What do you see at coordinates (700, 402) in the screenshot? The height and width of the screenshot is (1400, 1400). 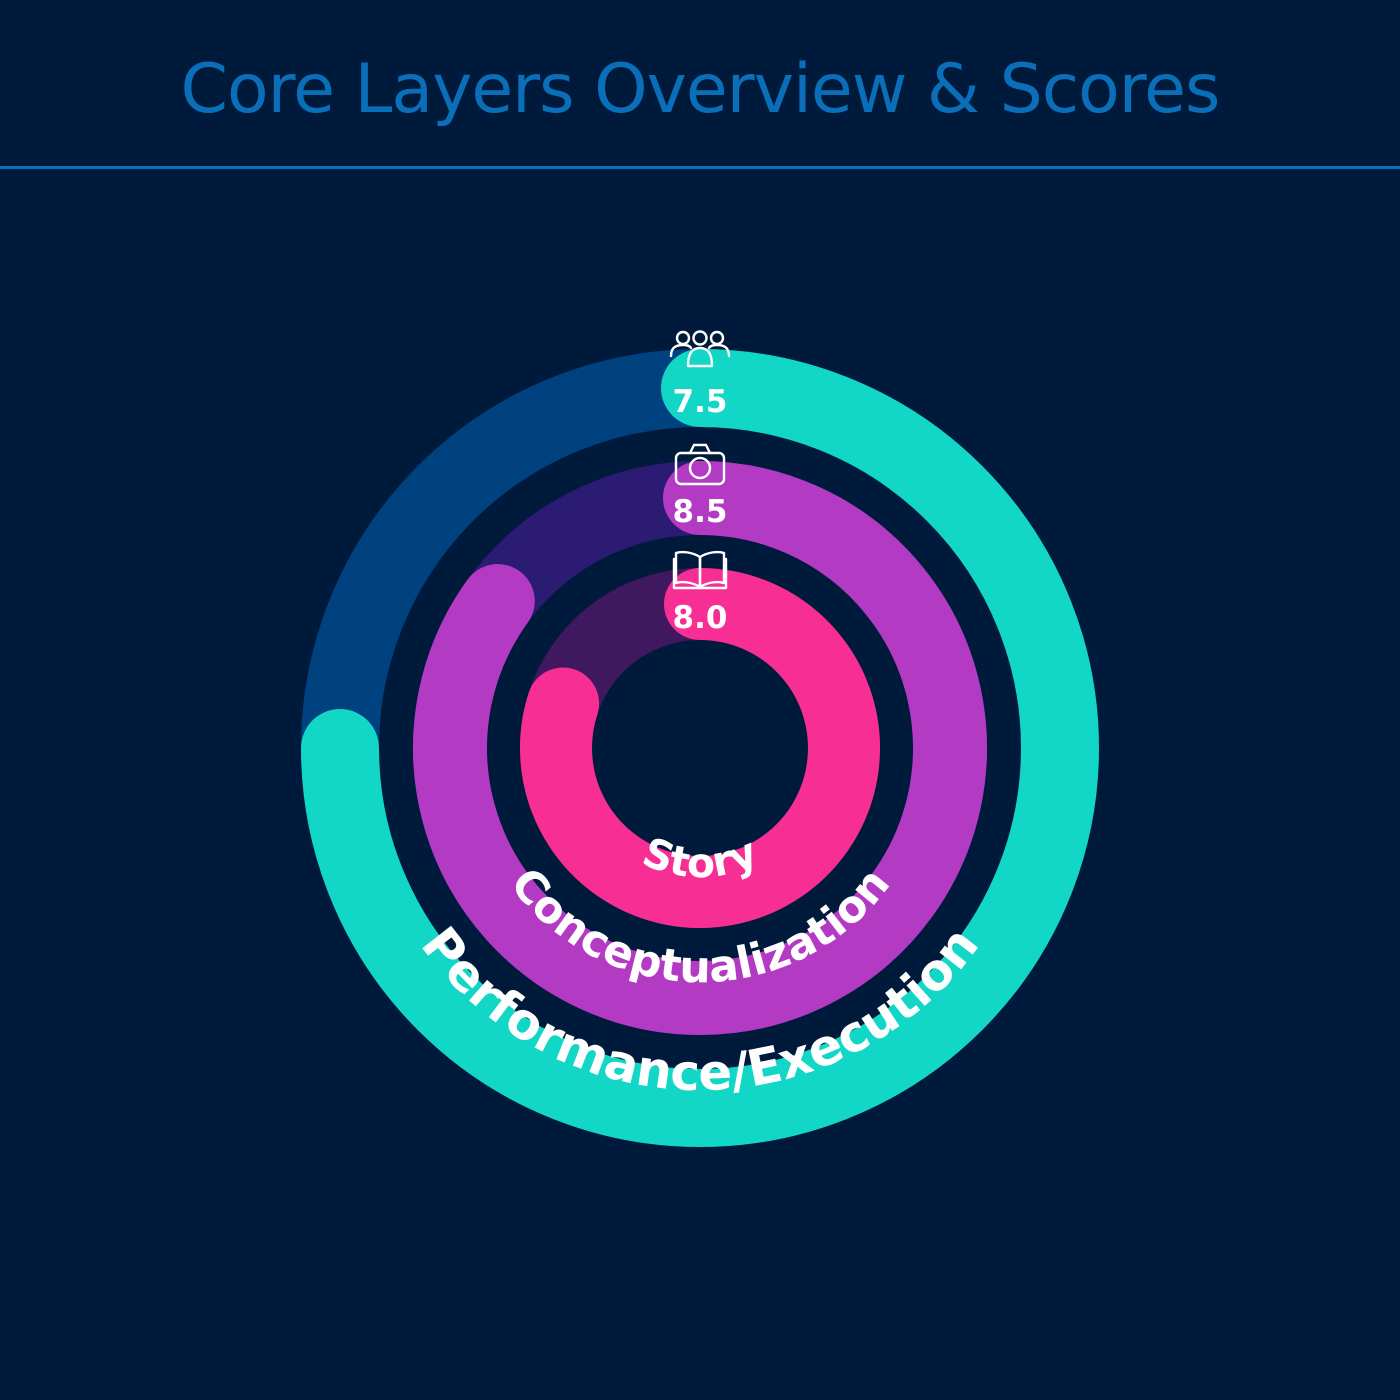 I see `ring-score-performance-execution: 7.5` at bounding box center [700, 402].